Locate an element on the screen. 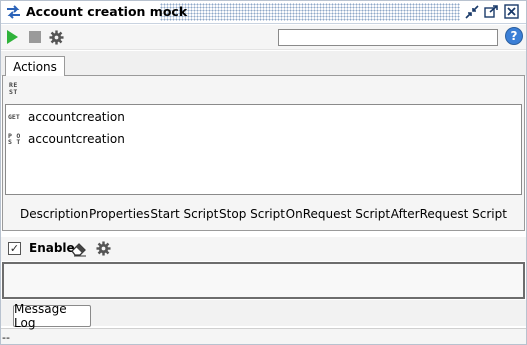 Image resolution: width=527 pixels, height=345 pixels. list-item: P OS T accountcreation is located at coordinates (158, 139).